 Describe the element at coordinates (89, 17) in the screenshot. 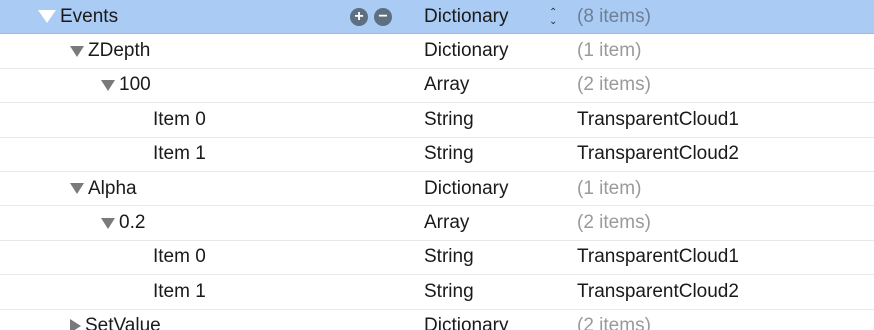

I see `row-key: Events` at that location.